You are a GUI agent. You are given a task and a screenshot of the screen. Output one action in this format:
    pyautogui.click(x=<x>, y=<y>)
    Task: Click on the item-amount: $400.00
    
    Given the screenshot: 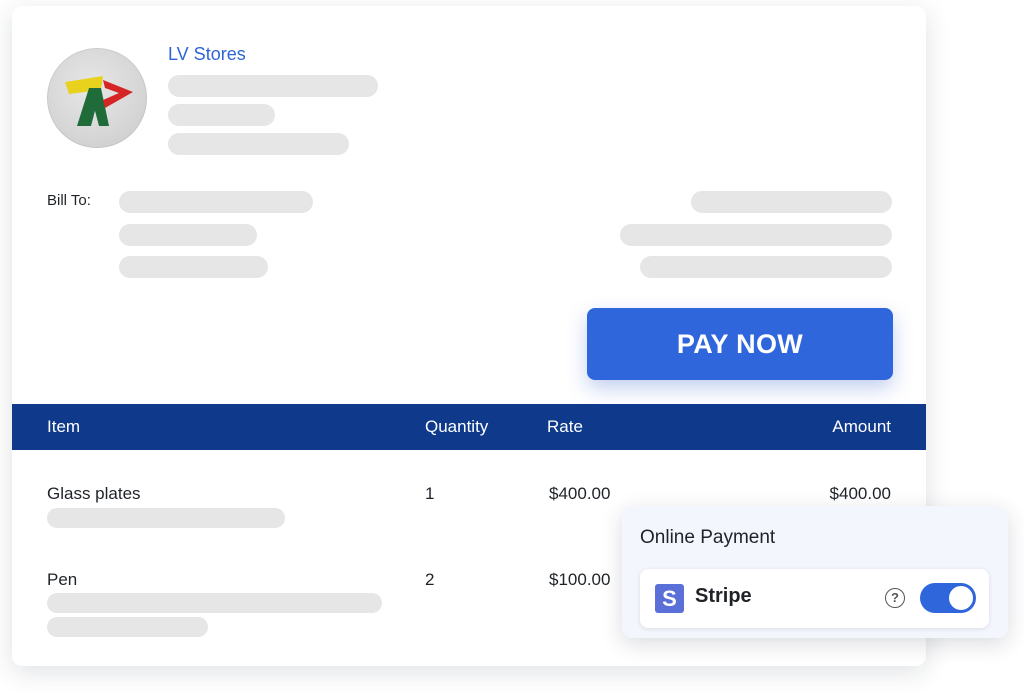 What is the action you would take?
    pyautogui.click(x=860, y=493)
    